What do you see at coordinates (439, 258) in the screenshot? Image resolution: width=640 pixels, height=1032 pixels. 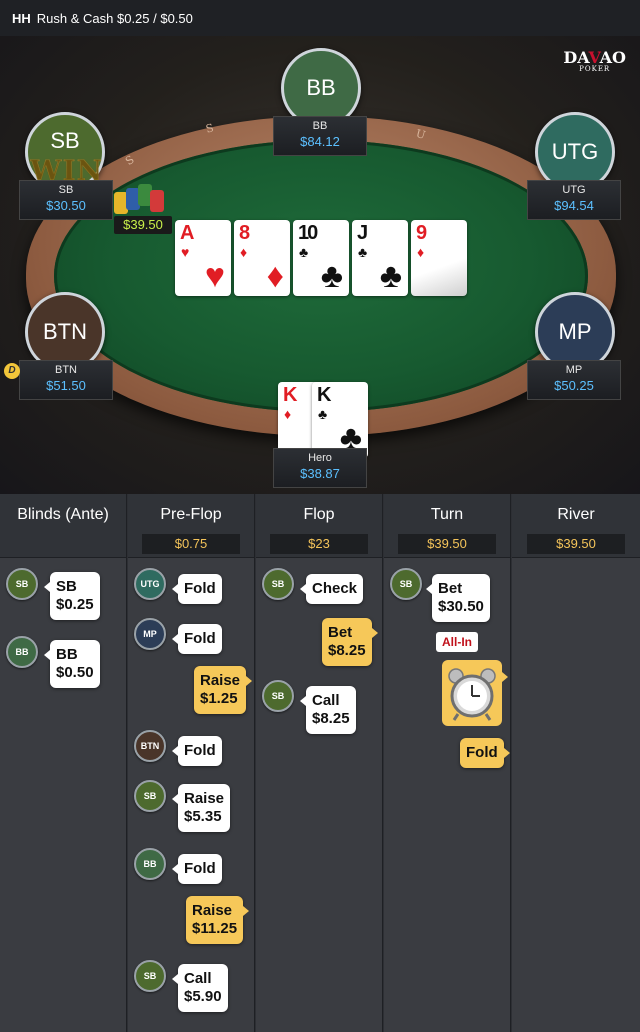 I see `board-card-peeling: 9 ♦` at bounding box center [439, 258].